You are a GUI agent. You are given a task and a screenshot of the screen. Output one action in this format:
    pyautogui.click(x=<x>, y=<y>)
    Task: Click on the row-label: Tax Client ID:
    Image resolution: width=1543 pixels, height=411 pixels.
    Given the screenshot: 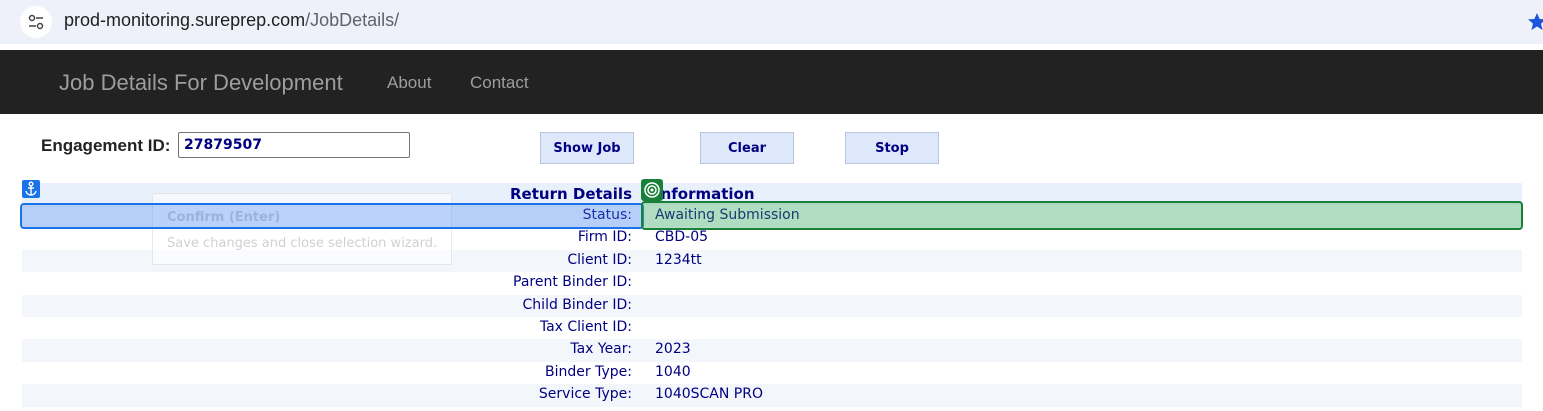 What is the action you would take?
    pyautogui.click(x=585, y=326)
    